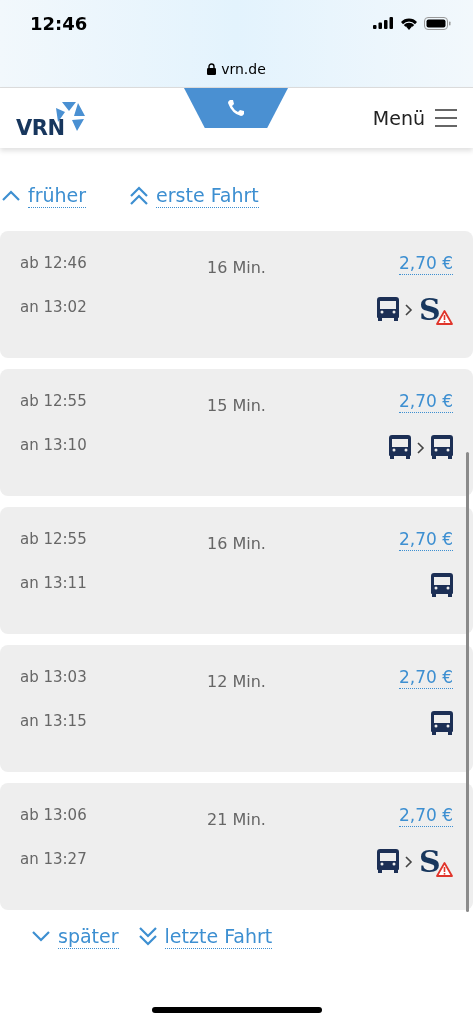 The image size is (473, 1024). What do you see at coordinates (54, 677) in the screenshot?
I see `departure-time: ab 13:03` at bounding box center [54, 677].